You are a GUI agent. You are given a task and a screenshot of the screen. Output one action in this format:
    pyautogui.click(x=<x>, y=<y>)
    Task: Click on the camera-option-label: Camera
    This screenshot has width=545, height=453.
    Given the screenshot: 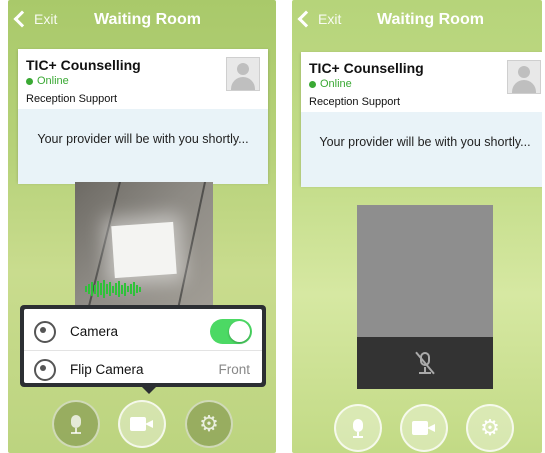 What is the action you would take?
    pyautogui.click(x=94, y=331)
    